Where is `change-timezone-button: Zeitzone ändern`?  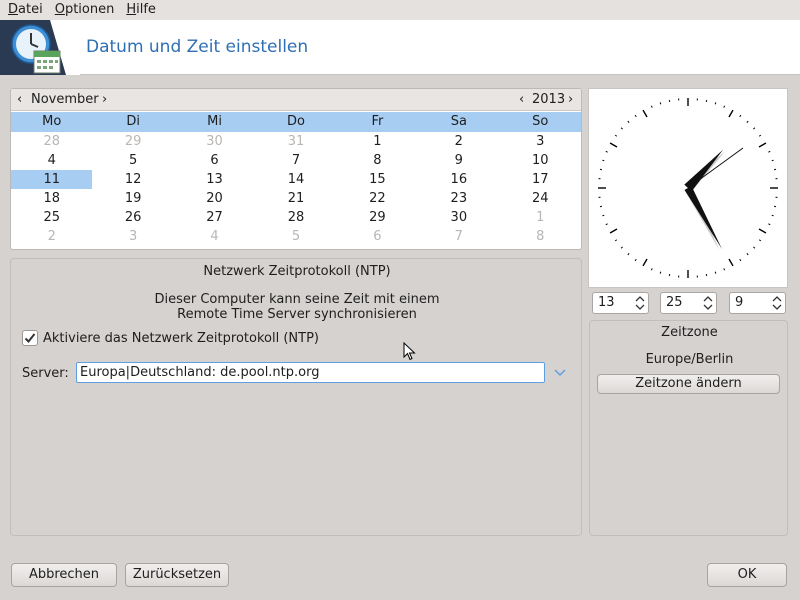 change-timezone-button: Zeitzone ändern is located at coordinates (688, 384).